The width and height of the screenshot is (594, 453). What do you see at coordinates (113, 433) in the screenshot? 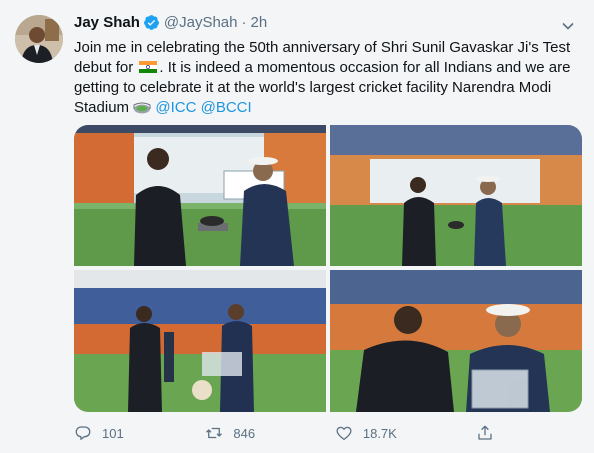
I see `reply-count: 101` at bounding box center [113, 433].